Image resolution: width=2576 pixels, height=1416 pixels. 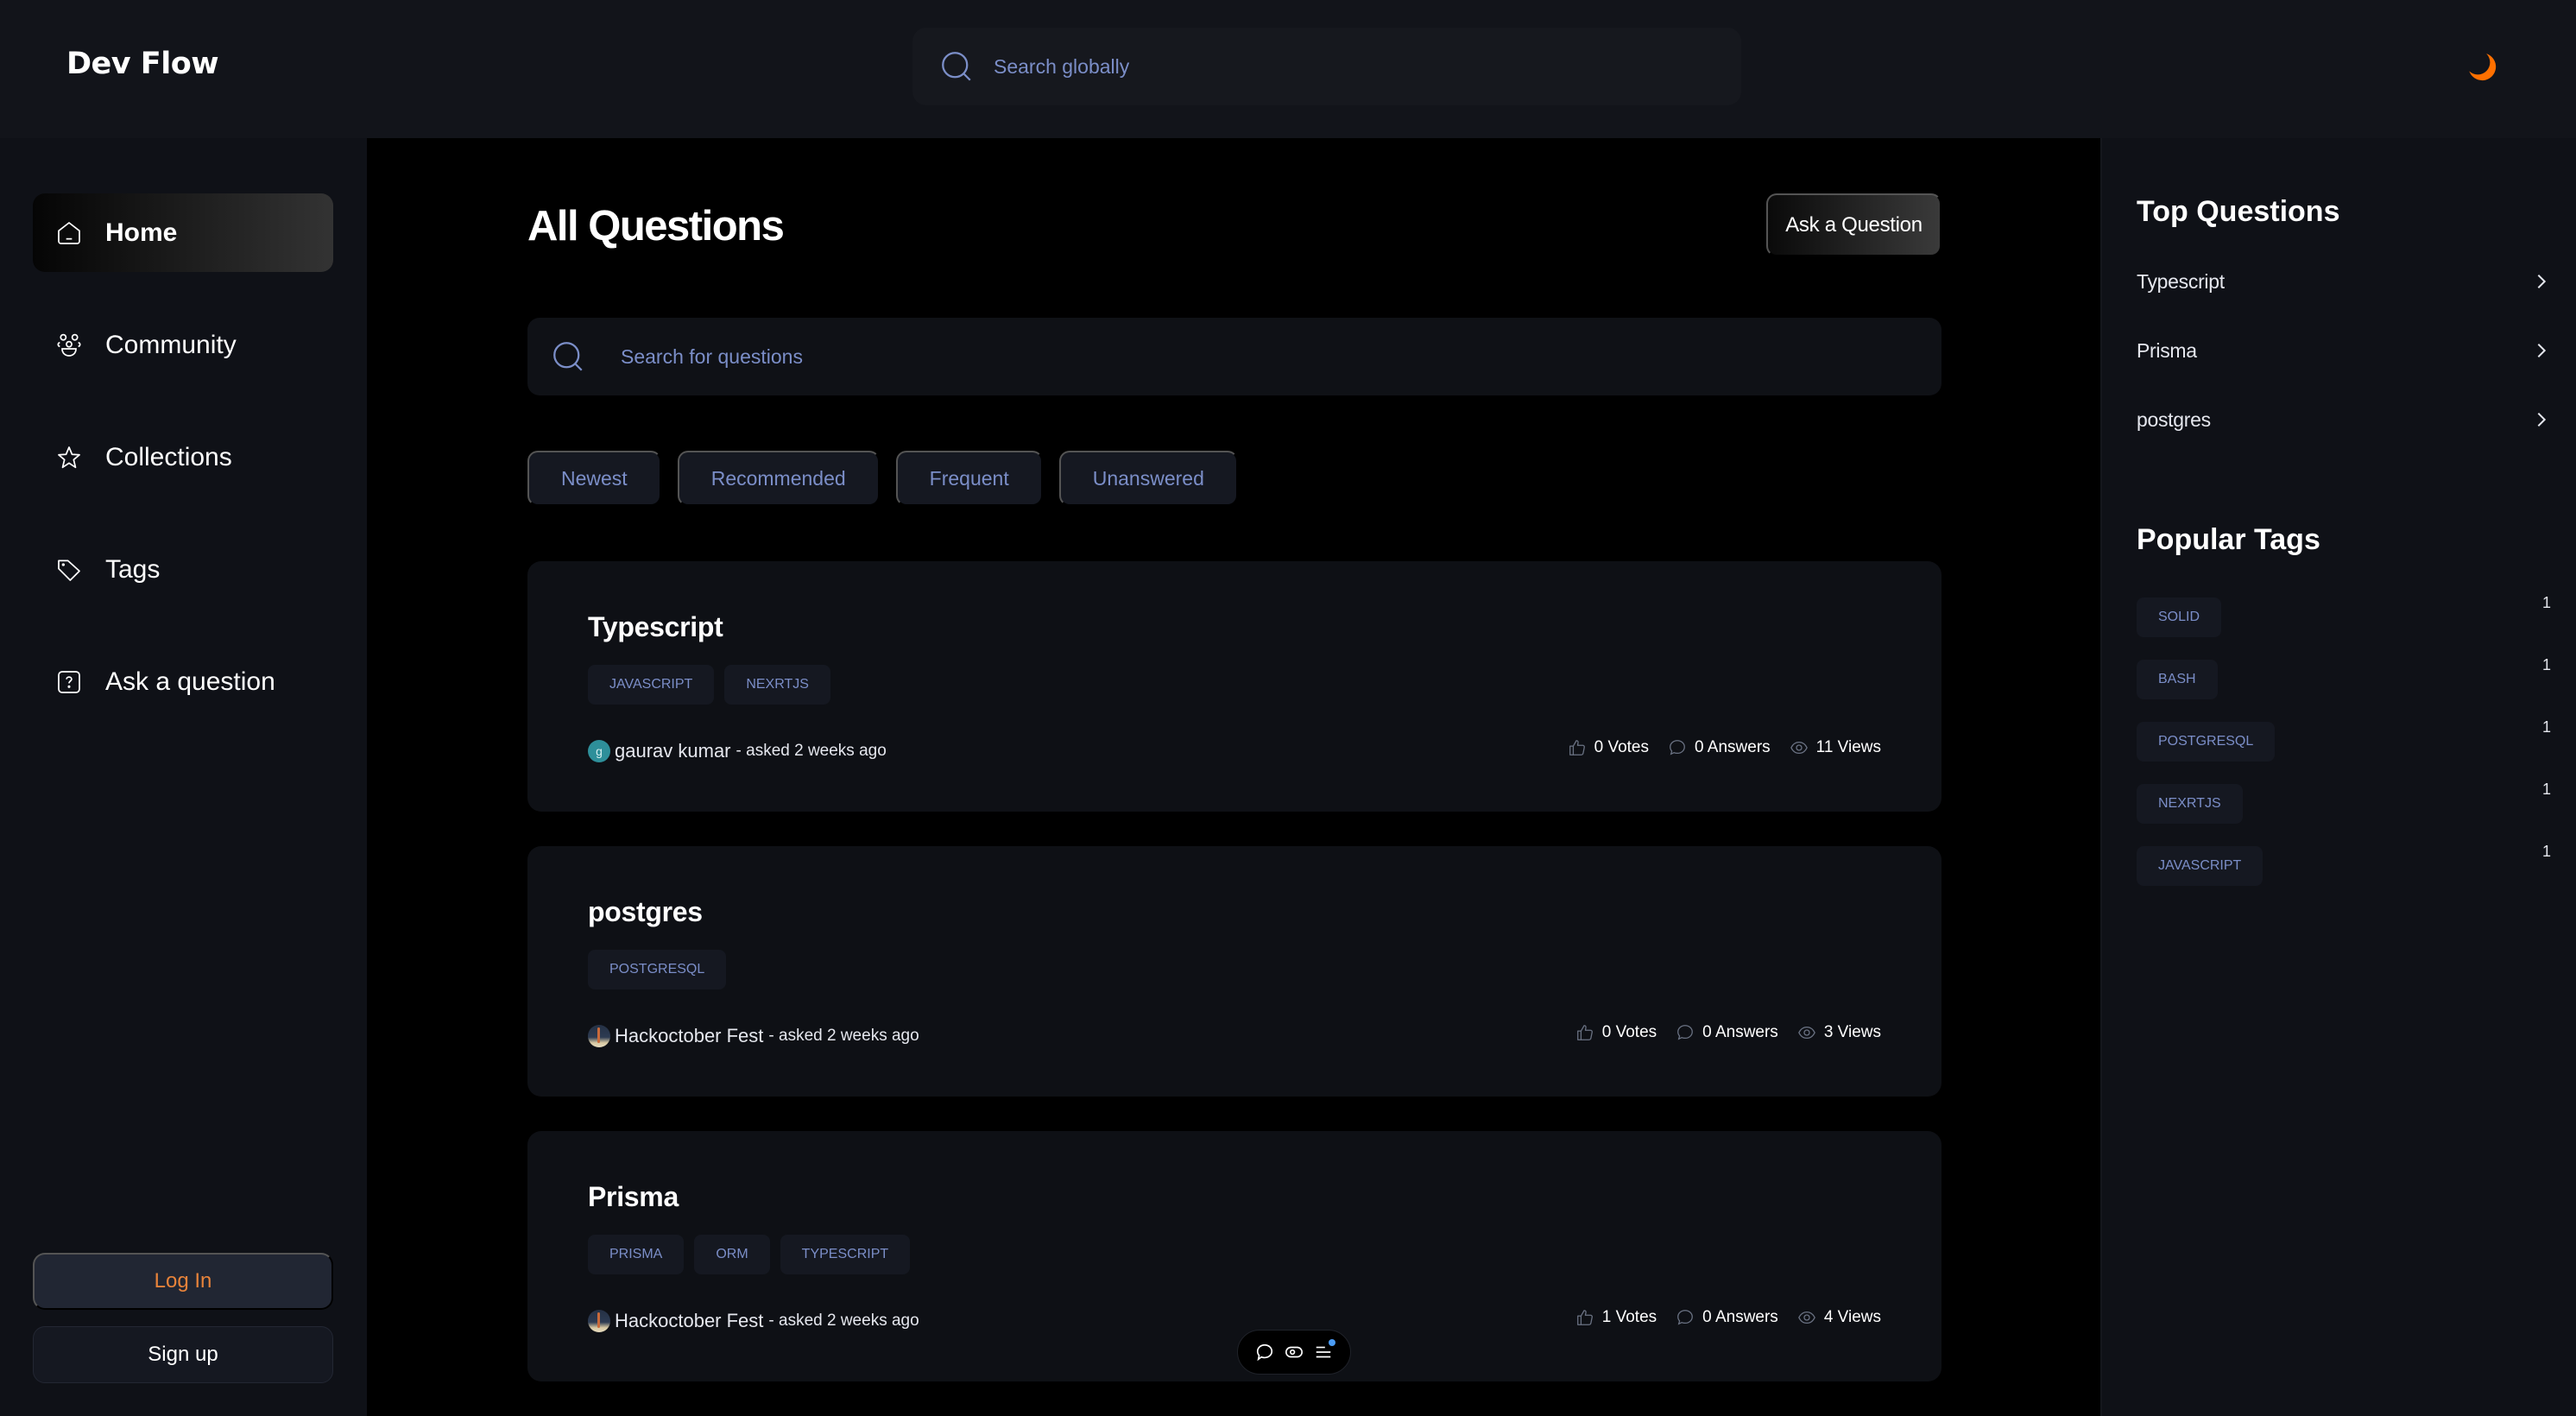 What do you see at coordinates (594, 479) in the screenshot?
I see `filter-newest: Newest` at bounding box center [594, 479].